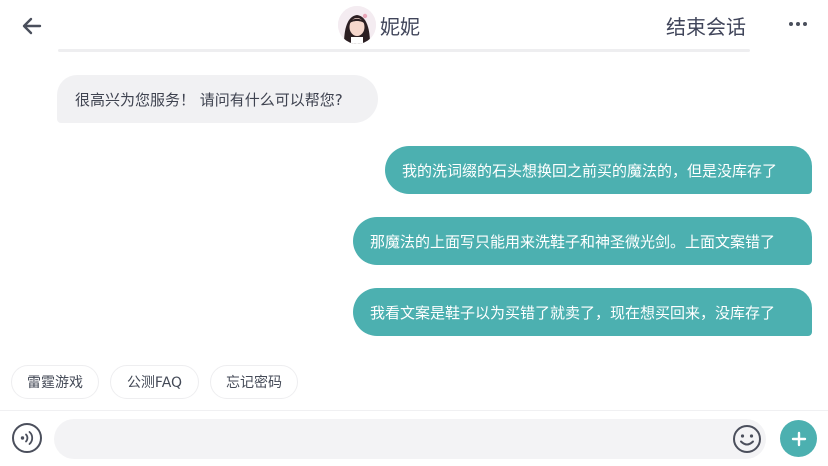 The height and width of the screenshot is (466, 828). I want to click on quick-reply-chip: 公测FAQ, so click(154, 382).